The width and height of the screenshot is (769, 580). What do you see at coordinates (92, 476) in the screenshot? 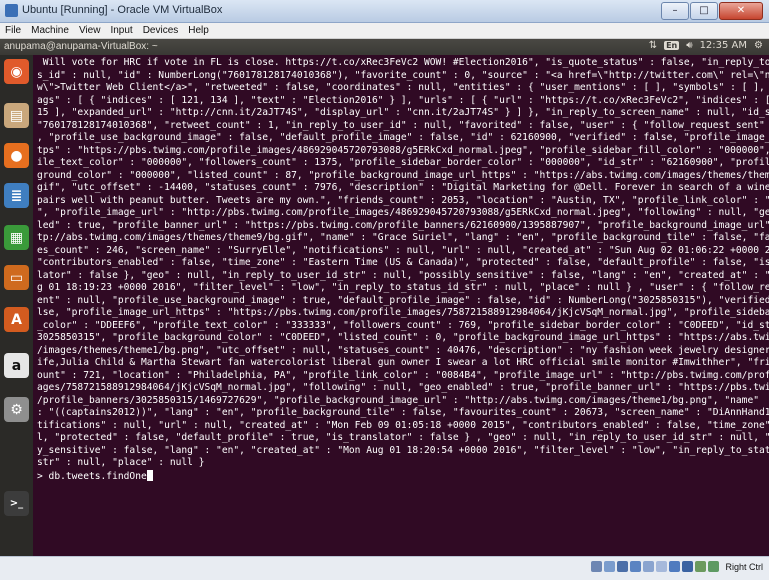
I see `mongo-shell-prompt: > db.tweets.findOne` at bounding box center [92, 476].